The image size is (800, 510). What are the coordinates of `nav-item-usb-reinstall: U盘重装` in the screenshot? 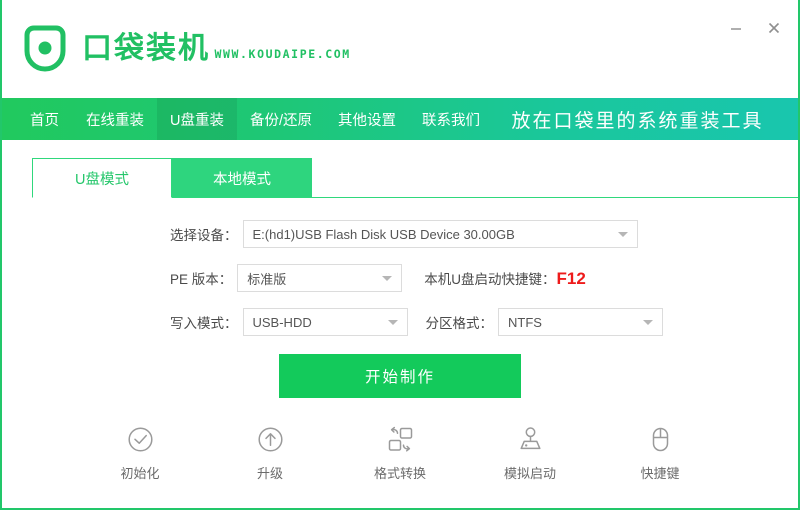 It's located at (197, 119).